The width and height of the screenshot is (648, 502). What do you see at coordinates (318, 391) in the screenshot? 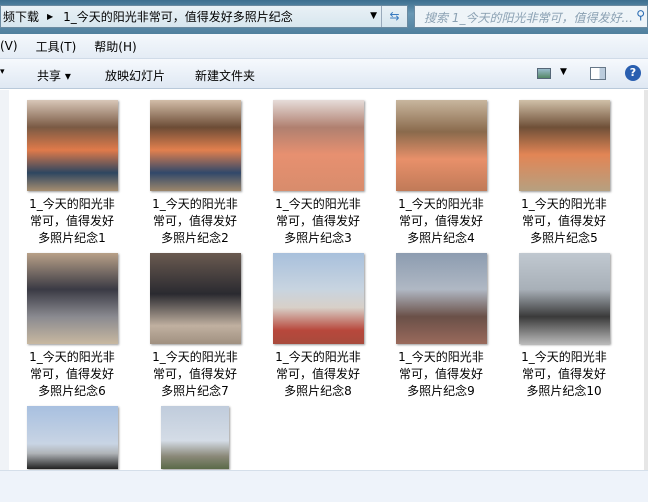
I see `file-name-line: 多照片纪念8` at bounding box center [318, 391].